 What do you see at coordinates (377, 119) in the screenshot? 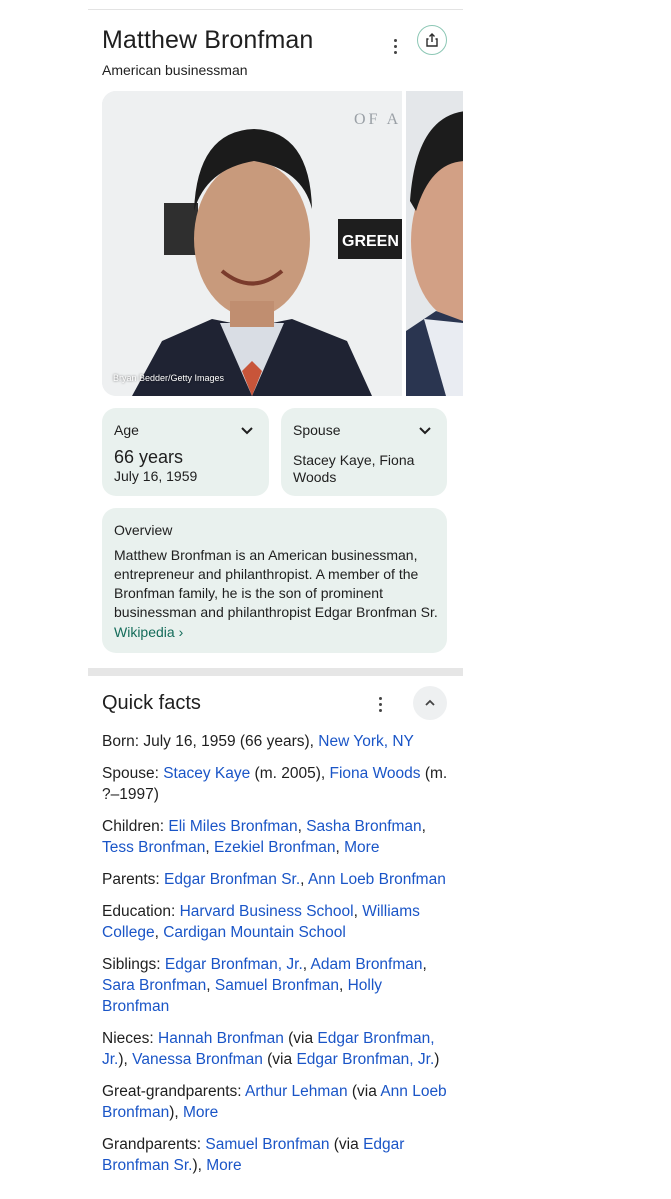
I see `svg-text: OF A` at bounding box center [377, 119].